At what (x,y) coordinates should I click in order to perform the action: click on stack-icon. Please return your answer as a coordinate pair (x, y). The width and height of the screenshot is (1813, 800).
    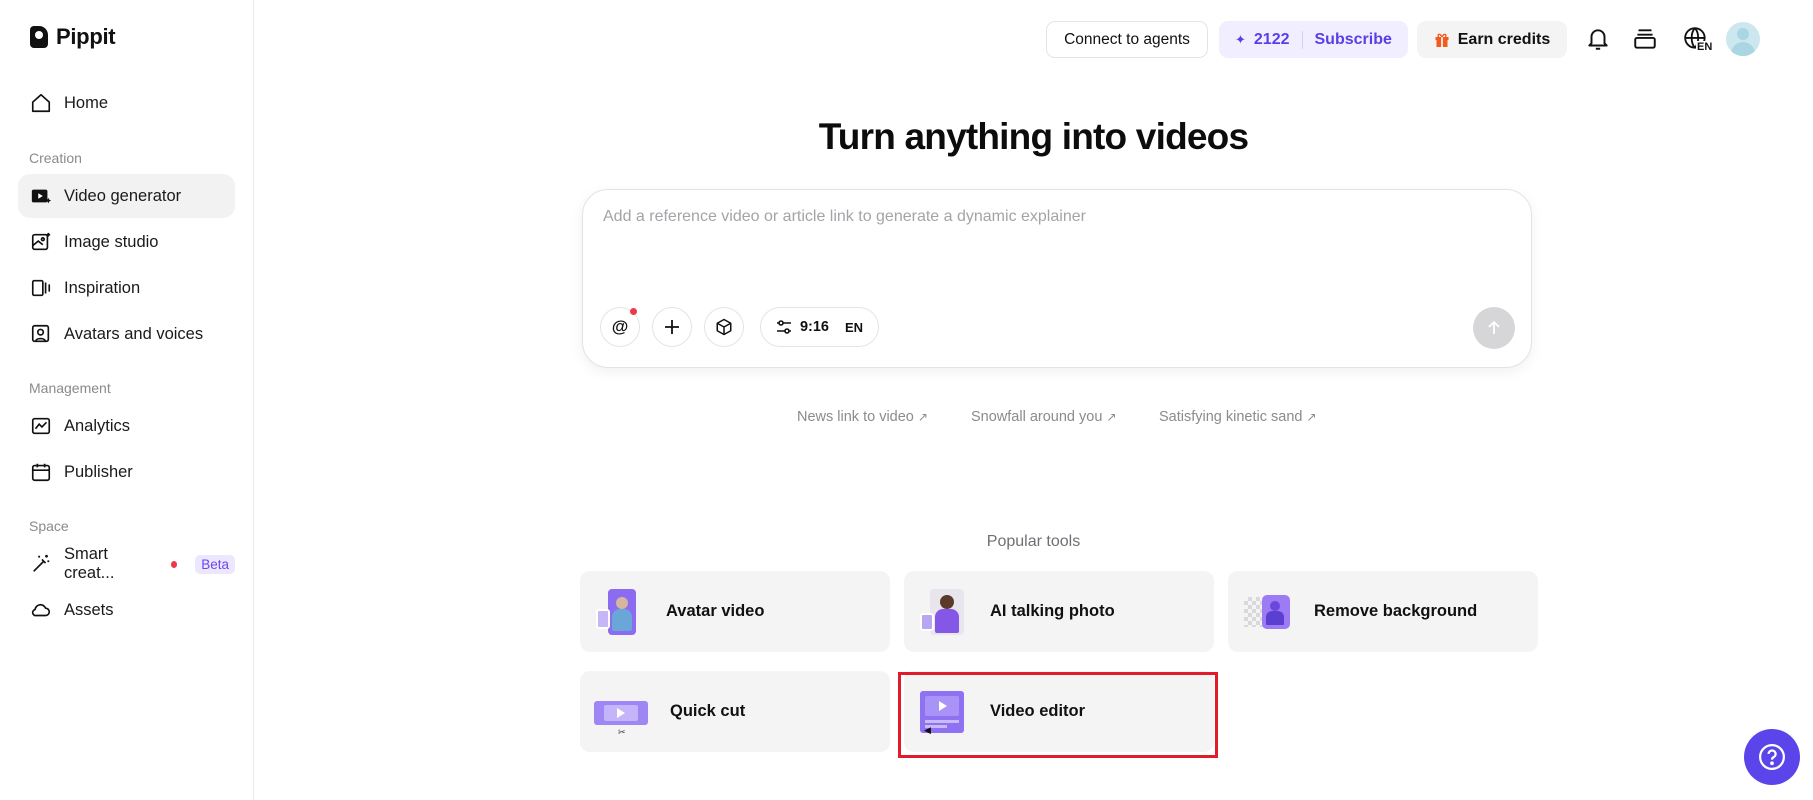
    Looking at the image, I should click on (1645, 39).